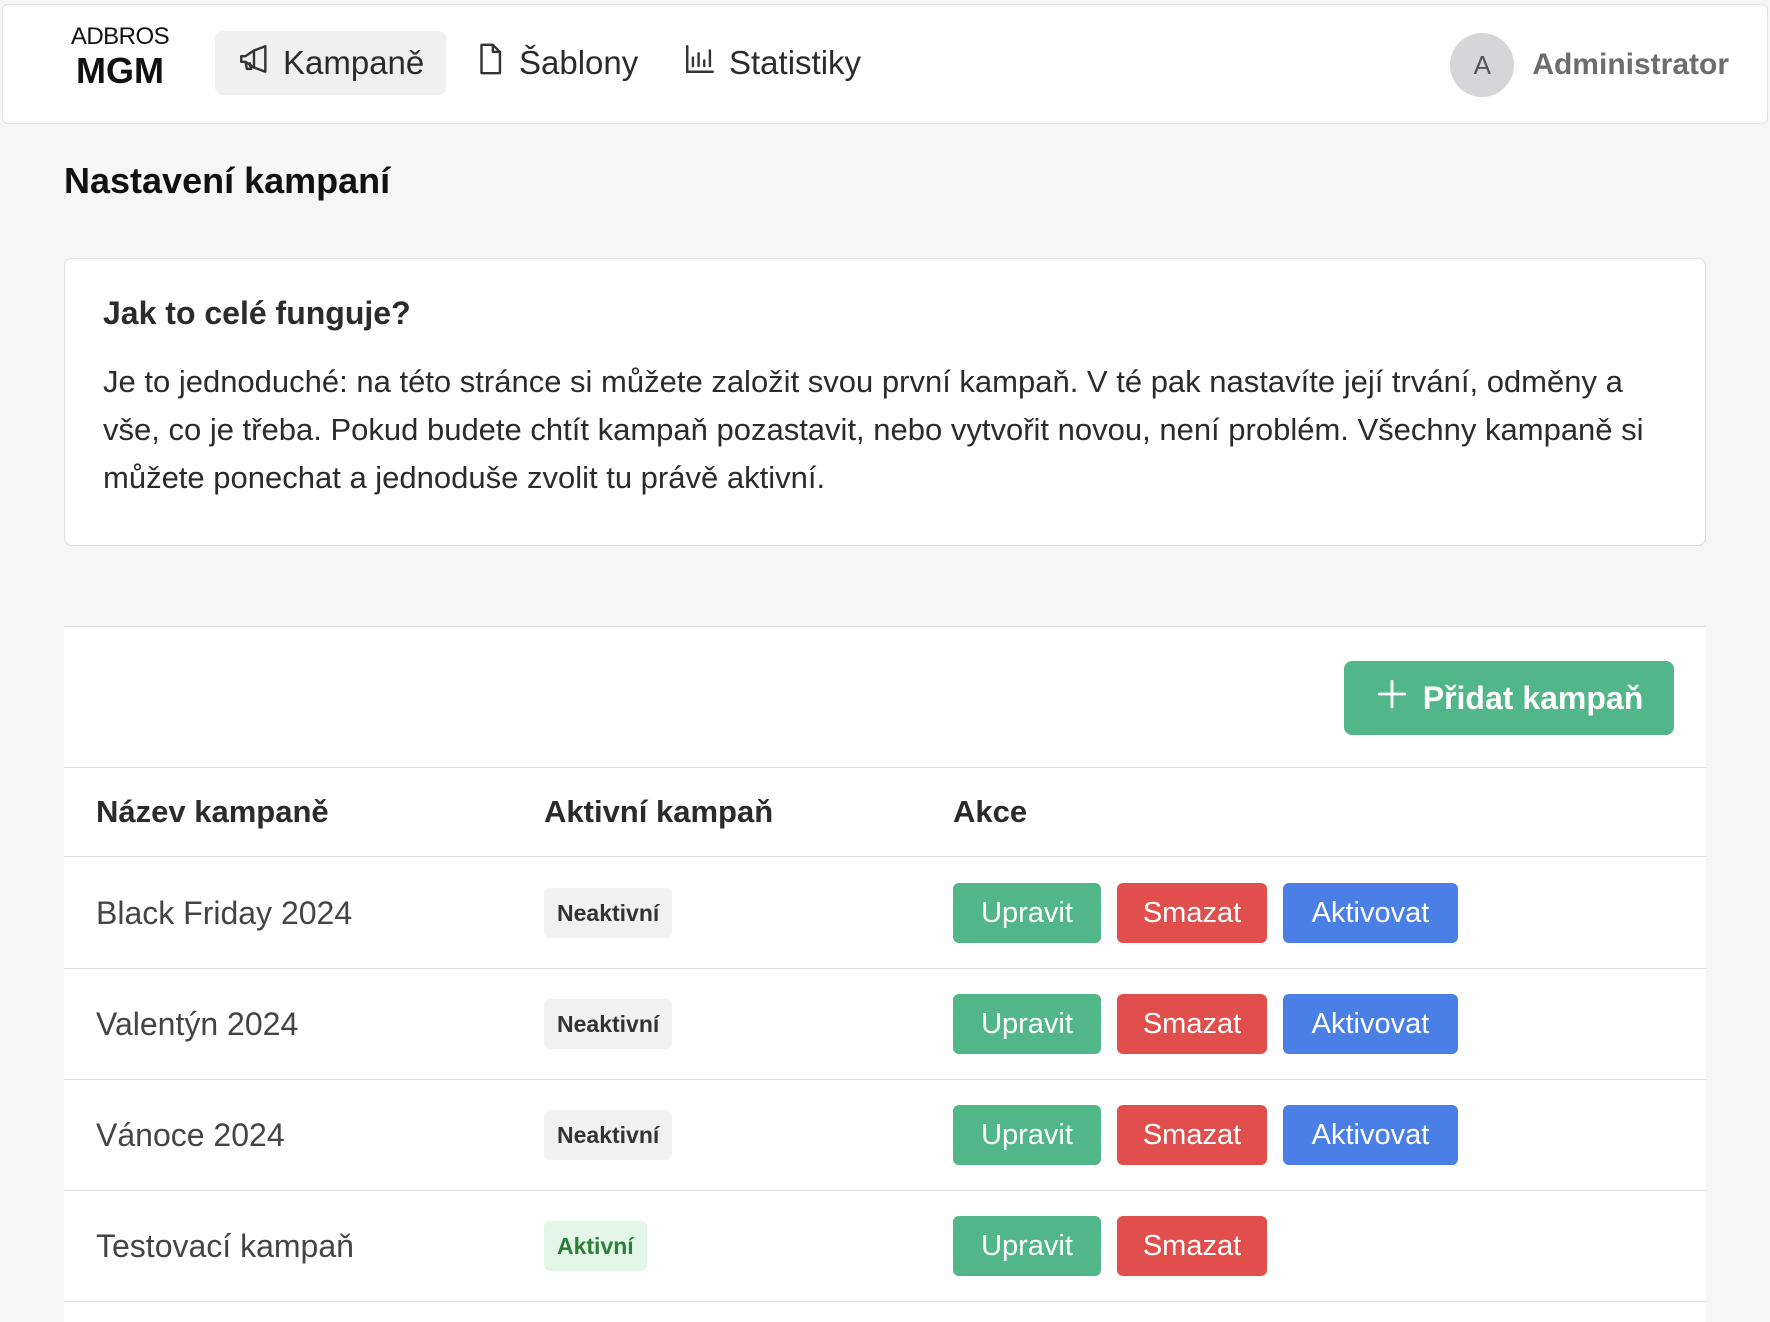  Describe the element at coordinates (227, 180) in the screenshot. I see `page-title: Nastavení kampaní` at that location.